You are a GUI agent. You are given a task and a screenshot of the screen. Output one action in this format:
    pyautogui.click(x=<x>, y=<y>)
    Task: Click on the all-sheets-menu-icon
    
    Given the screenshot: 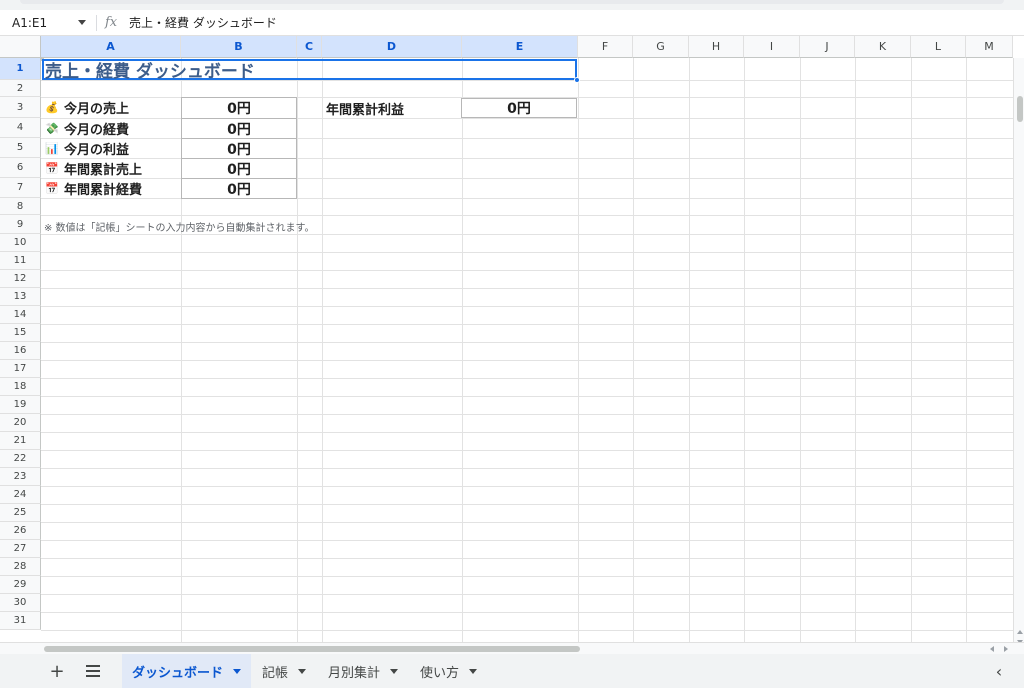 What is the action you would take?
    pyautogui.click(x=93, y=671)
    